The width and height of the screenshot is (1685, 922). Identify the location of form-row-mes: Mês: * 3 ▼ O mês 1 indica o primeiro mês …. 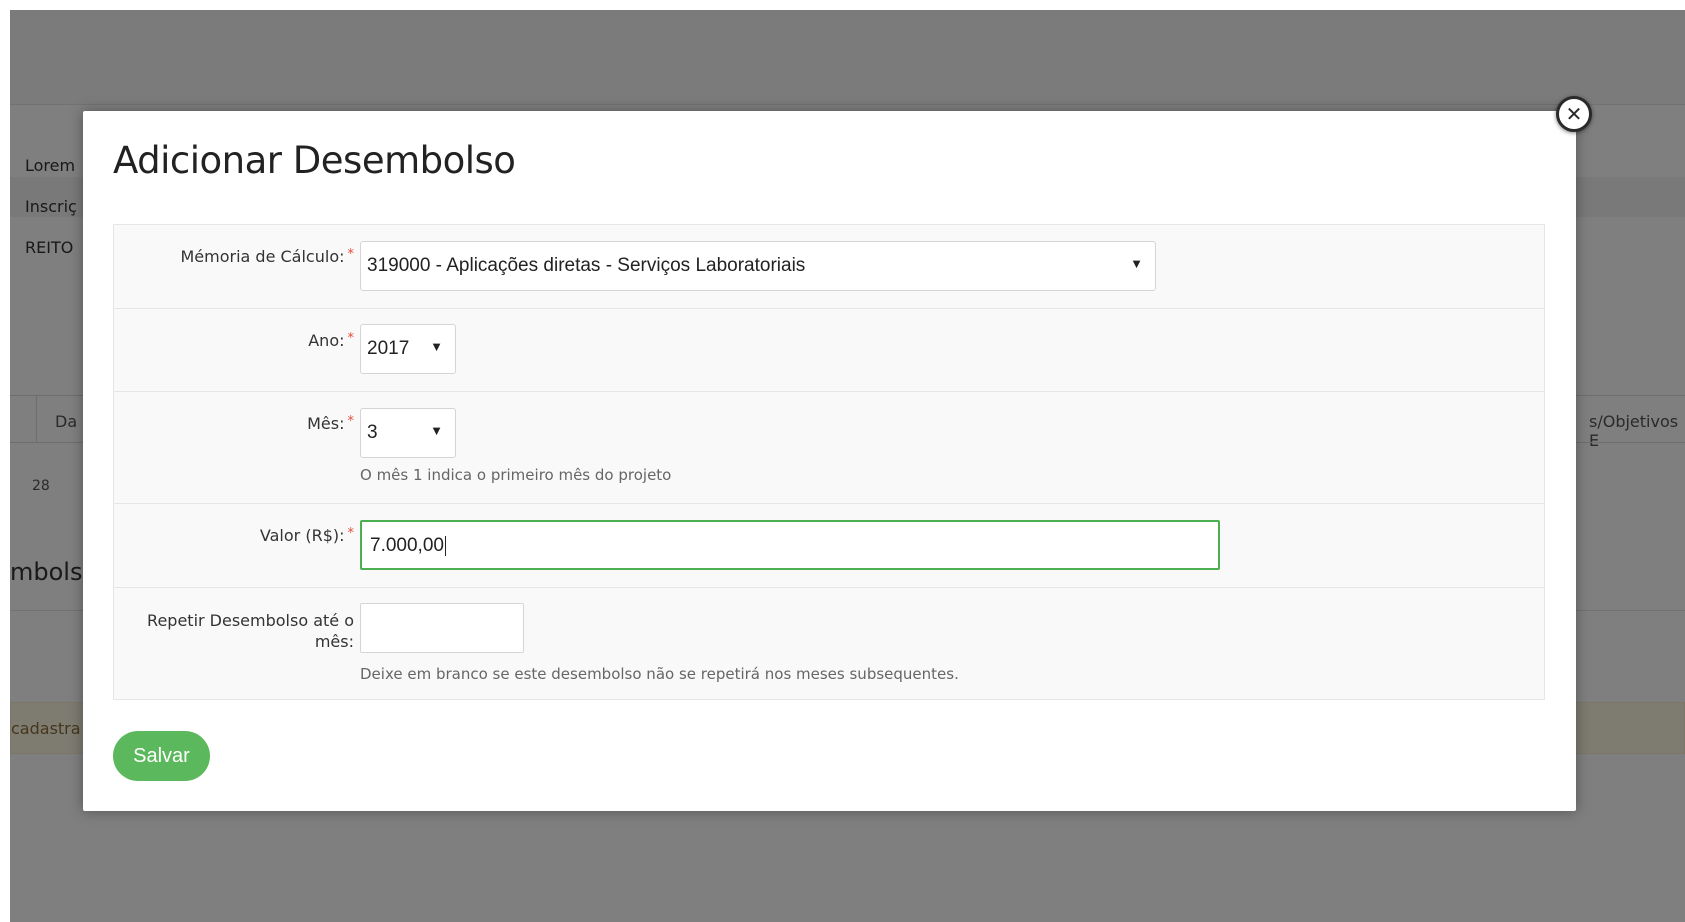
(829, 448).